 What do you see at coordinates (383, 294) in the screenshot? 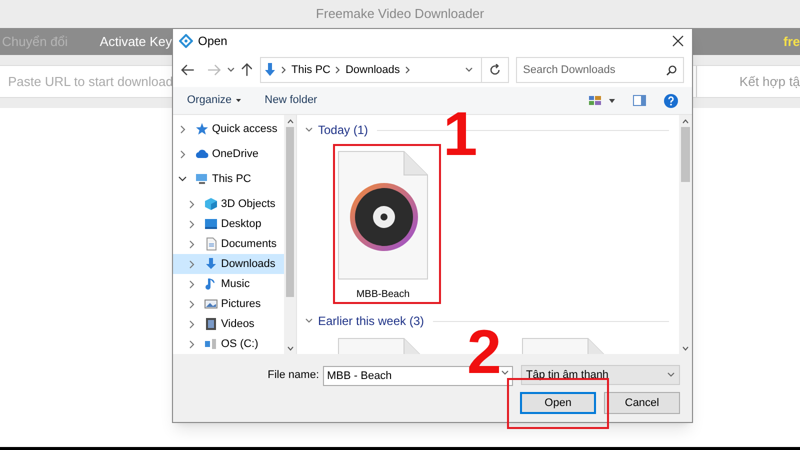
I see `file-name: MBB-Beach` at bounding box center [383, 294].